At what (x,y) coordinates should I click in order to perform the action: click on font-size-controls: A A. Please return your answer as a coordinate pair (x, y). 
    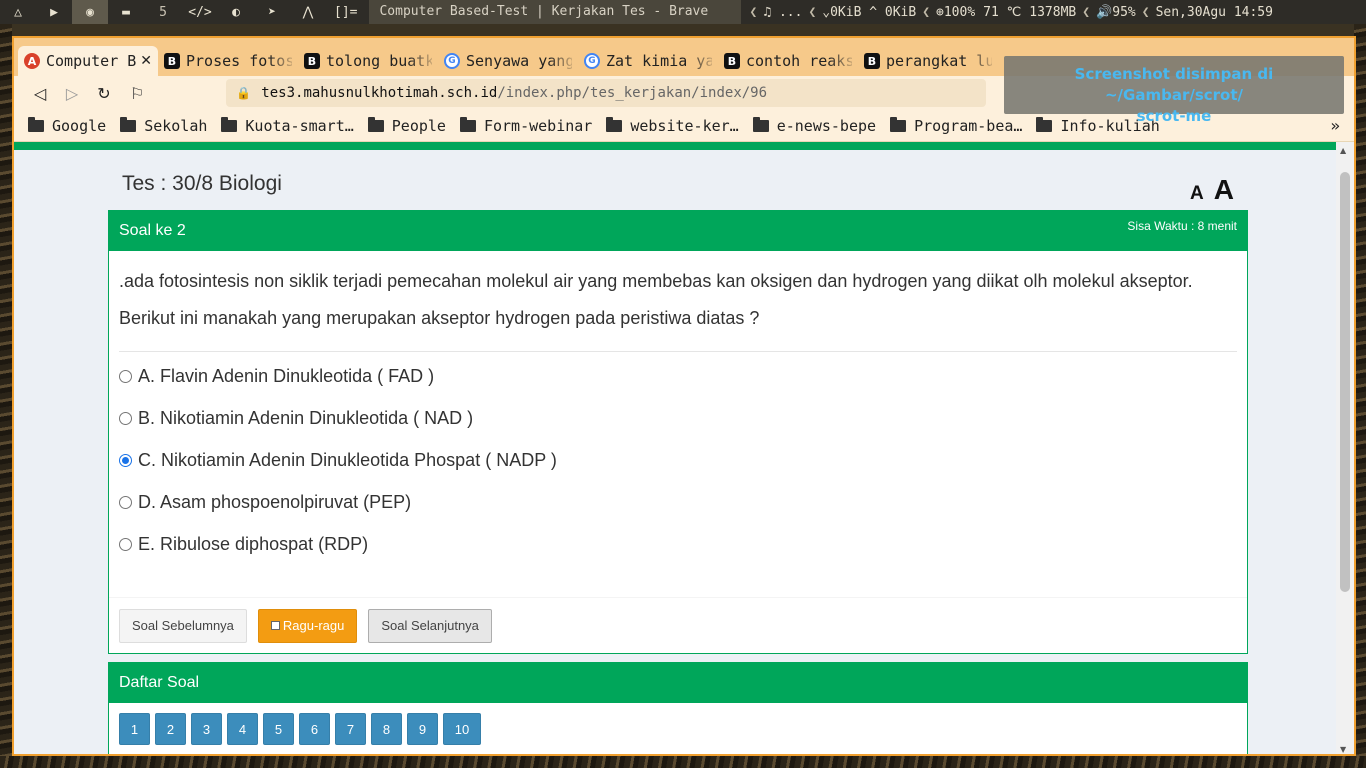
    Looking at the image, I should click on (1212, 190).